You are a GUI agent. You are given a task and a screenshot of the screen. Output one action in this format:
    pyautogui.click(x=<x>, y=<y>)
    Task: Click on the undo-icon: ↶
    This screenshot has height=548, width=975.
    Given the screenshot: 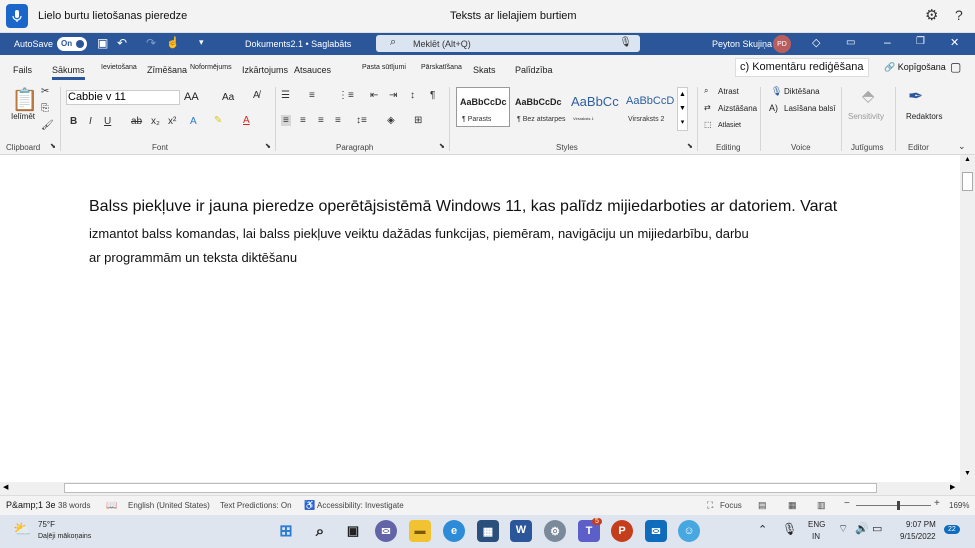 What is the action you would take?
    pyautogui.click(x=122, y=43)
    